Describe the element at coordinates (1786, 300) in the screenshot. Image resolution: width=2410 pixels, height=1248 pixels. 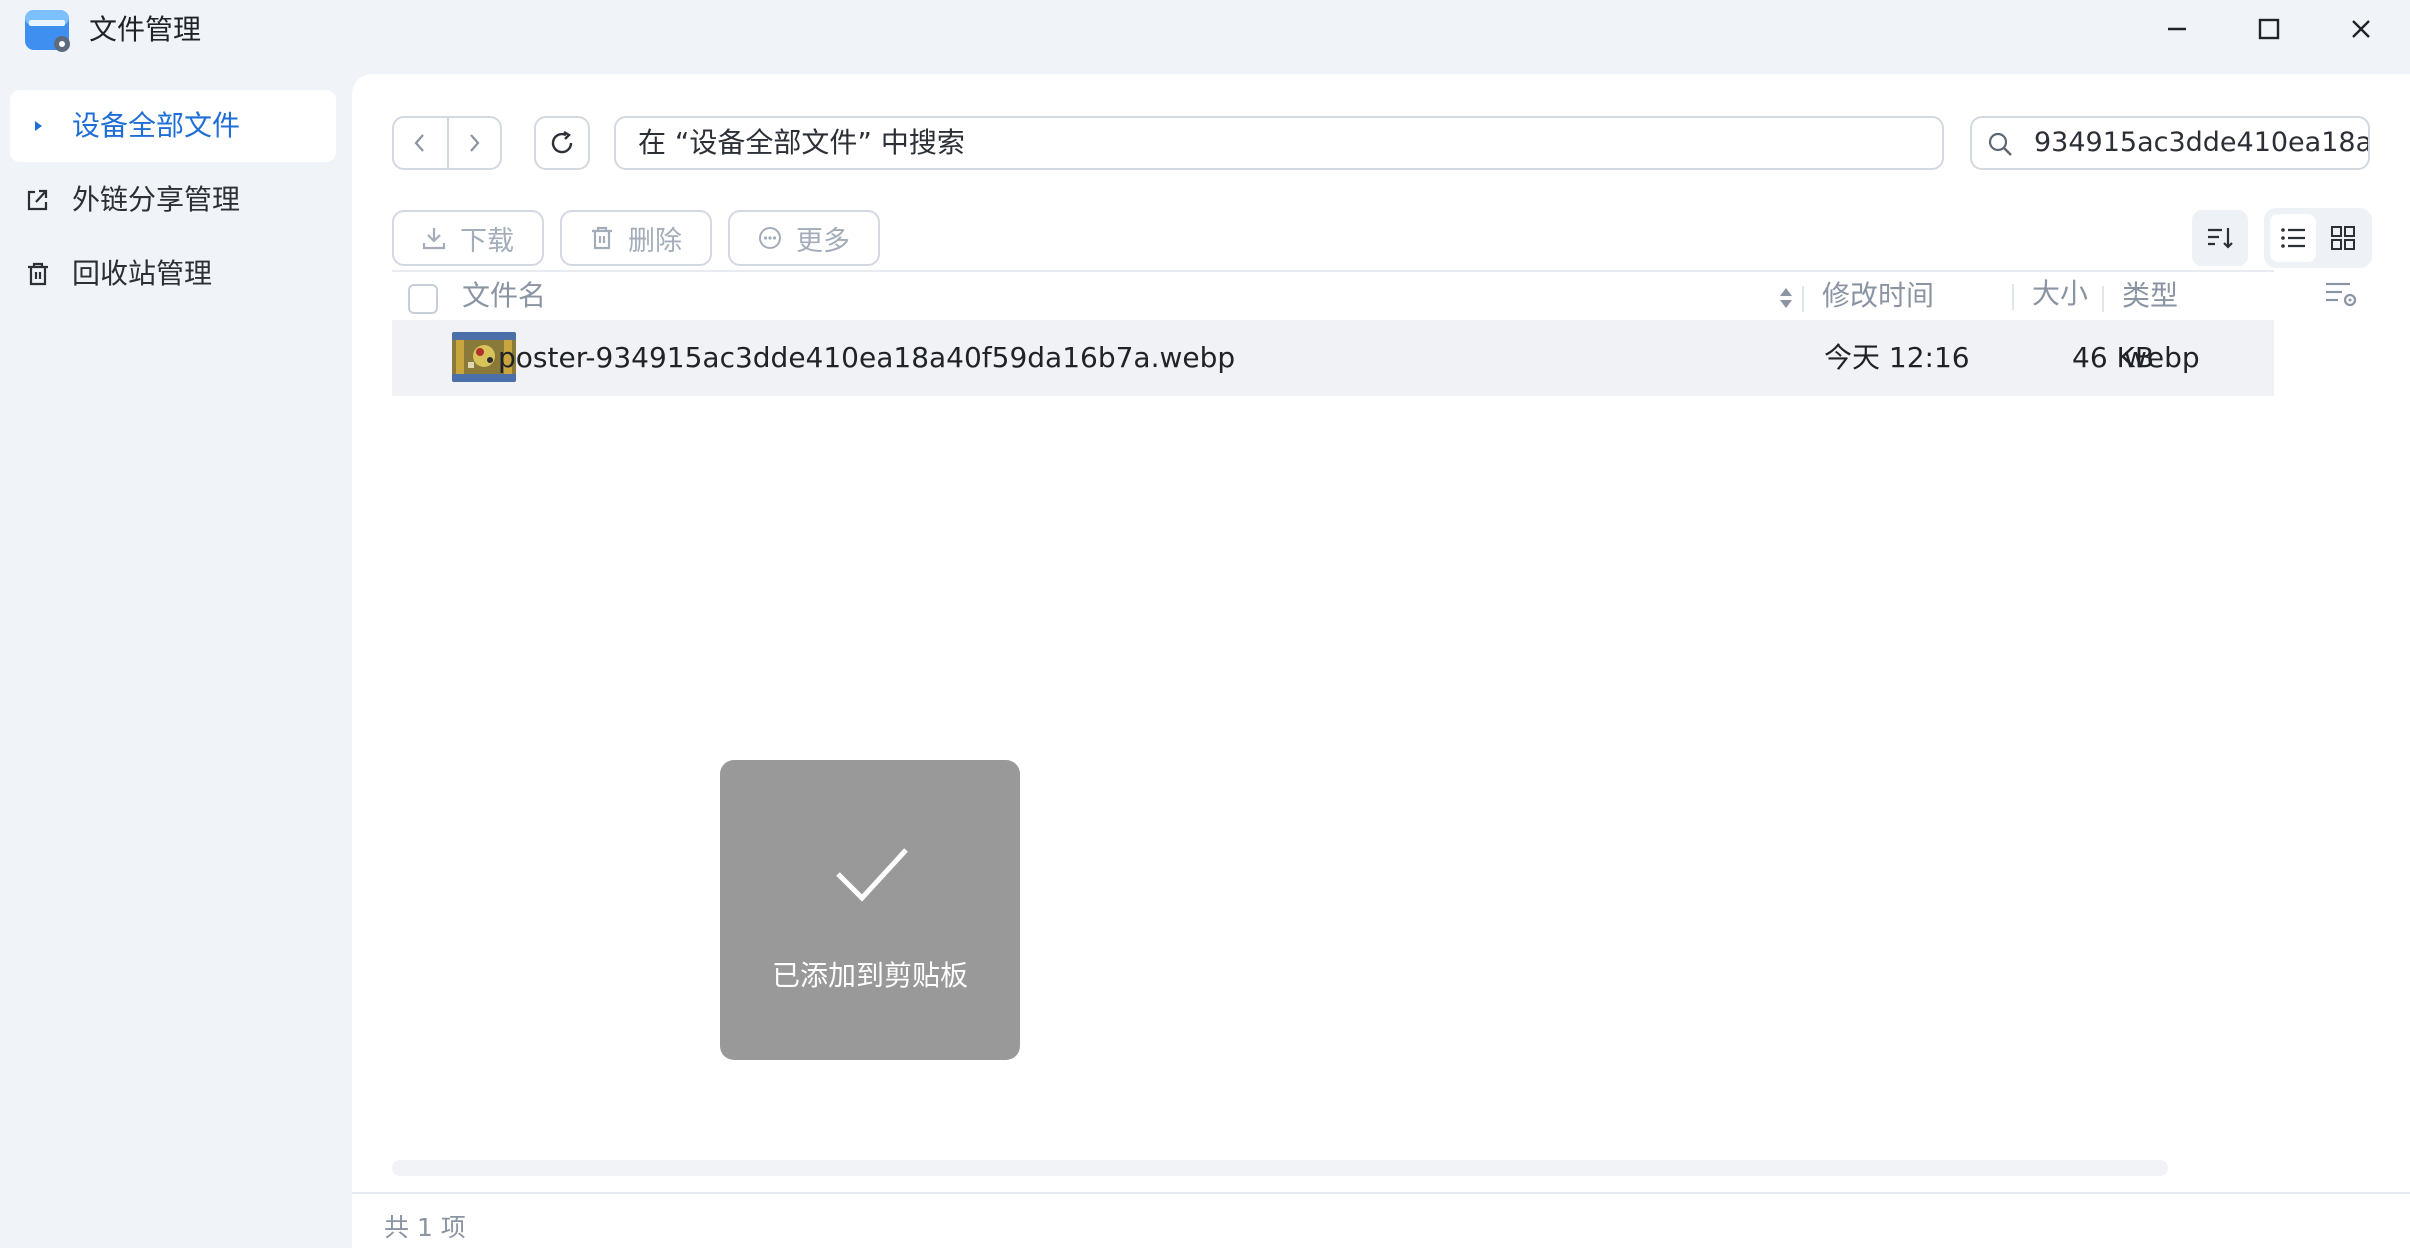
I see `sort-toggle-icon` at that location.